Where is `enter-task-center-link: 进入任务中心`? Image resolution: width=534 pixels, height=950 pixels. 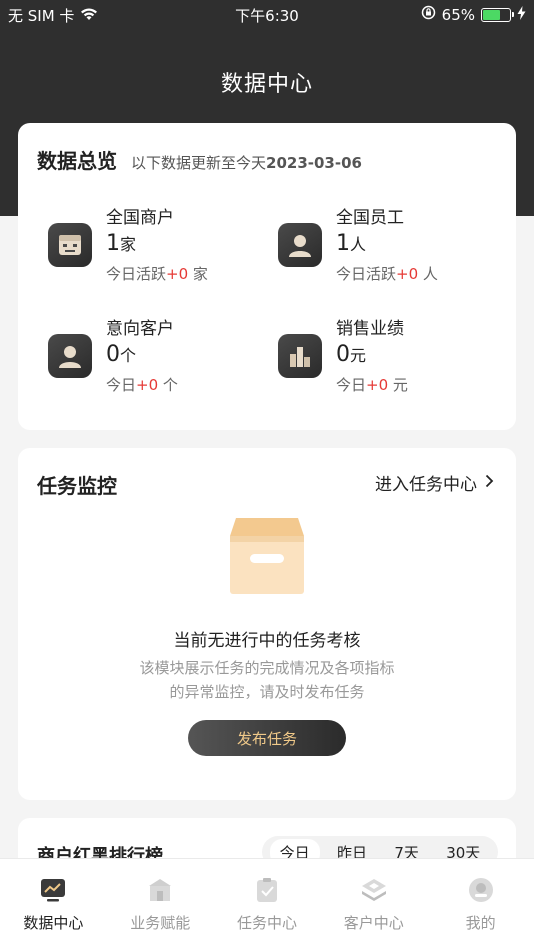
enter-task-center-link: 进入任务中心 is located at coordinates (434, 482).